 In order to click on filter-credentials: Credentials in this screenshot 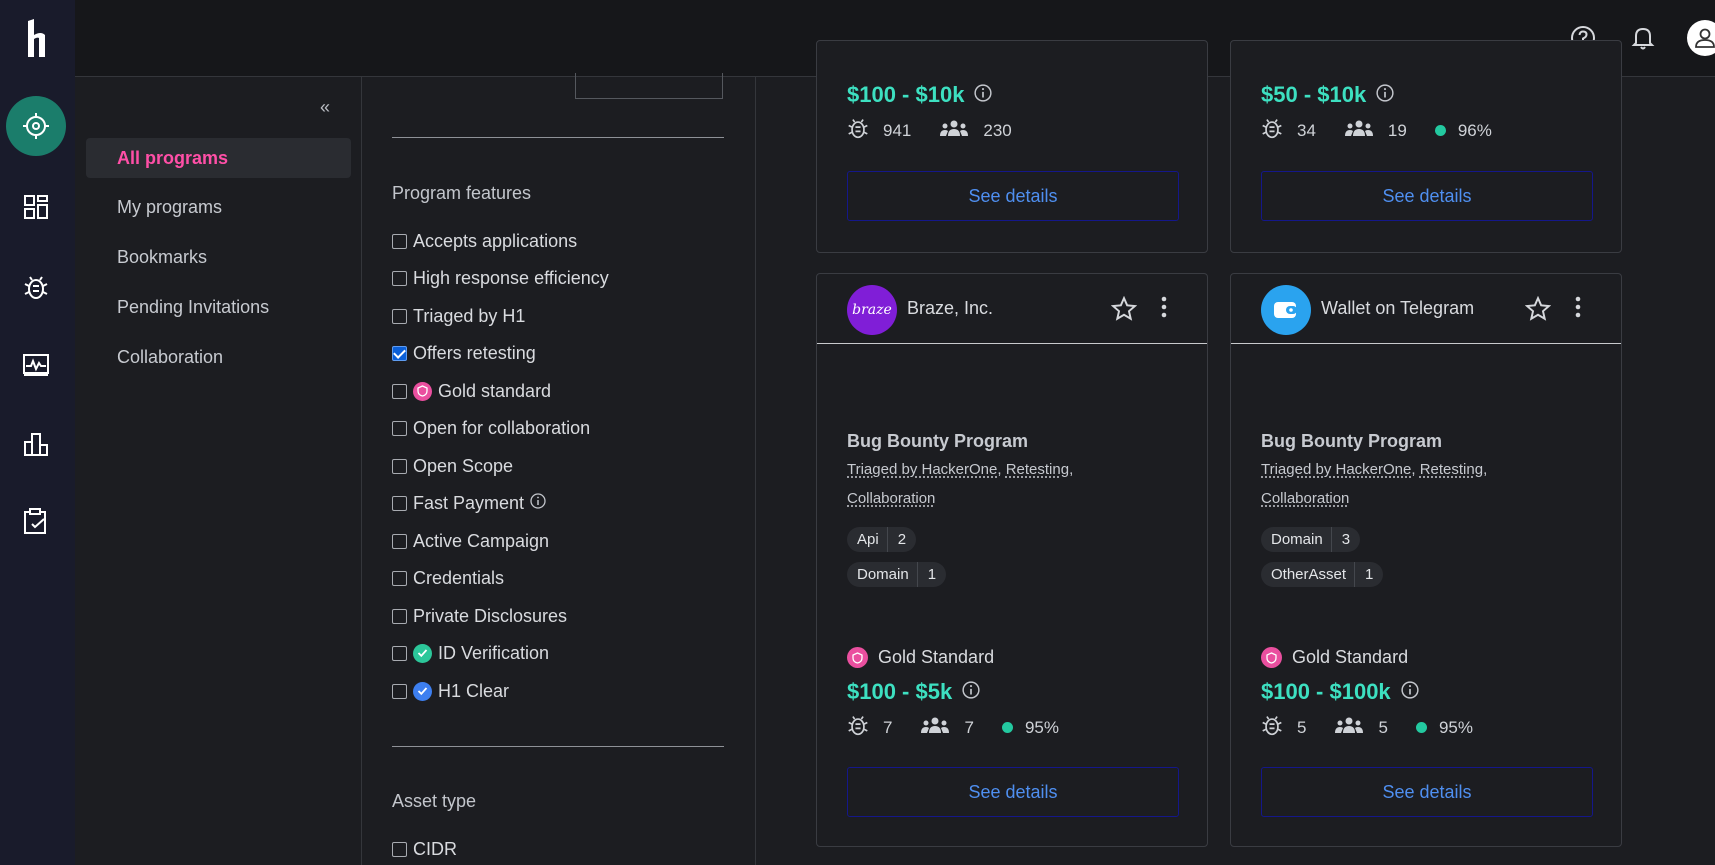, I will do `click(448, 578)`.